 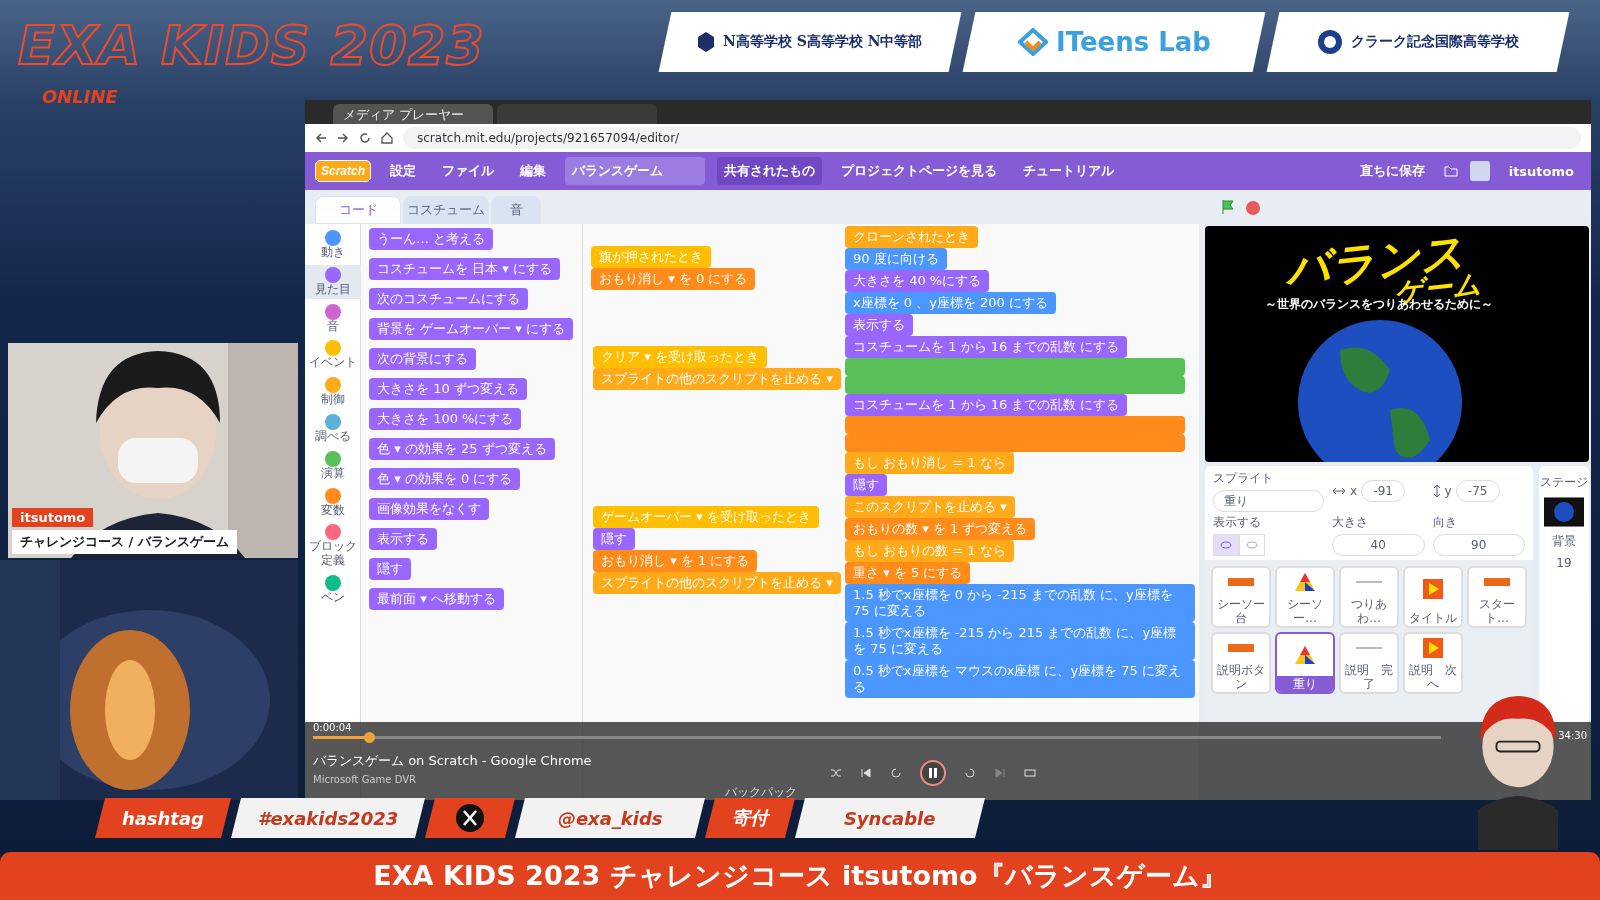 I want to click on stage-label: ステージ, so click(x=1564, y=482).